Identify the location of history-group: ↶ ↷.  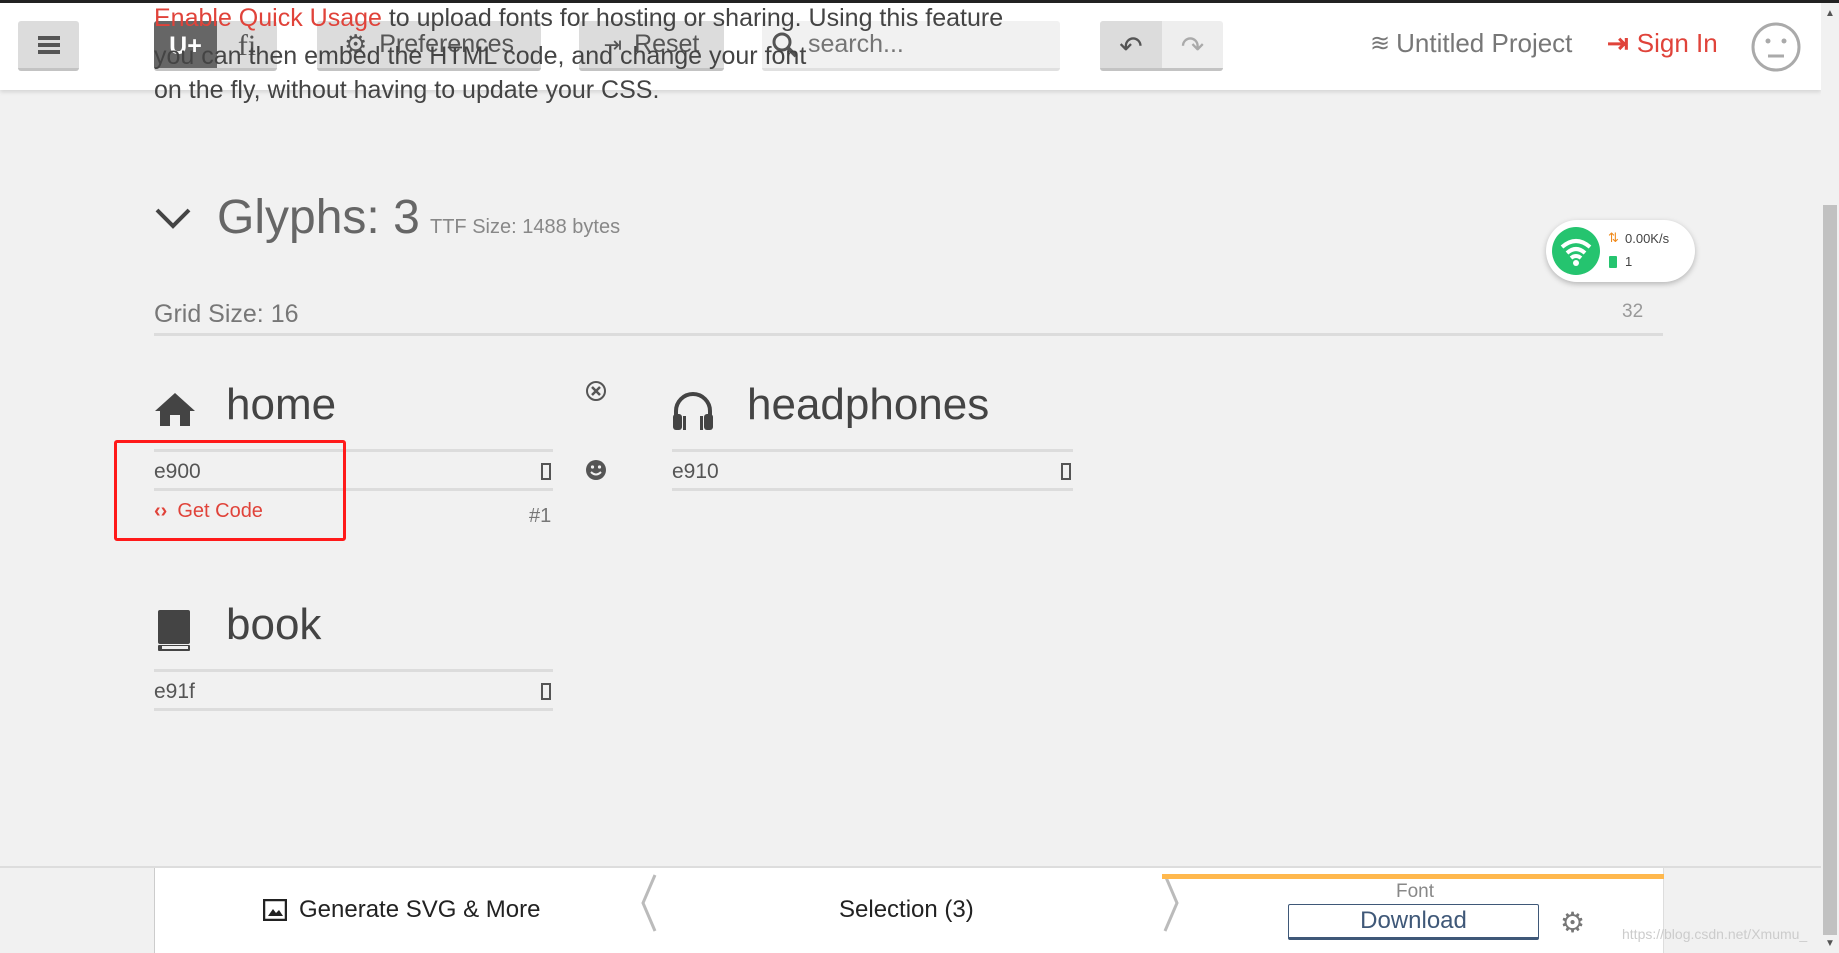
(1161, 46).